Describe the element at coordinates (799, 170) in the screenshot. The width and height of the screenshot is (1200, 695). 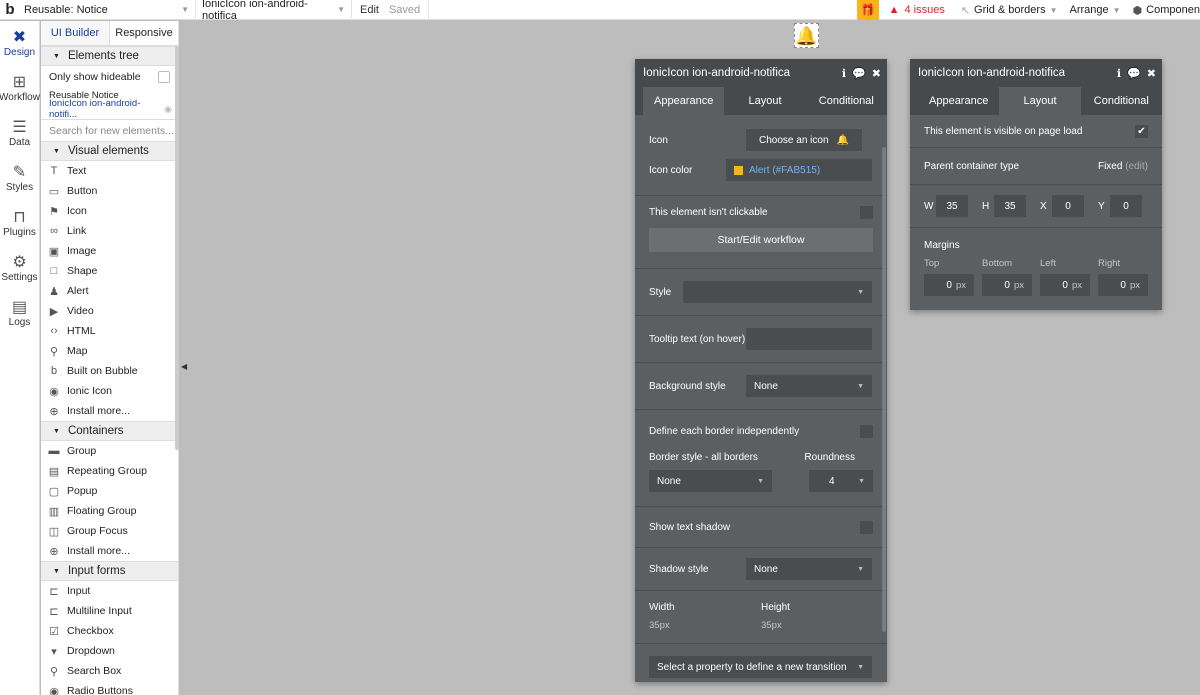
I see `icon-color-picker: Alert (#FAB515)` at that location.